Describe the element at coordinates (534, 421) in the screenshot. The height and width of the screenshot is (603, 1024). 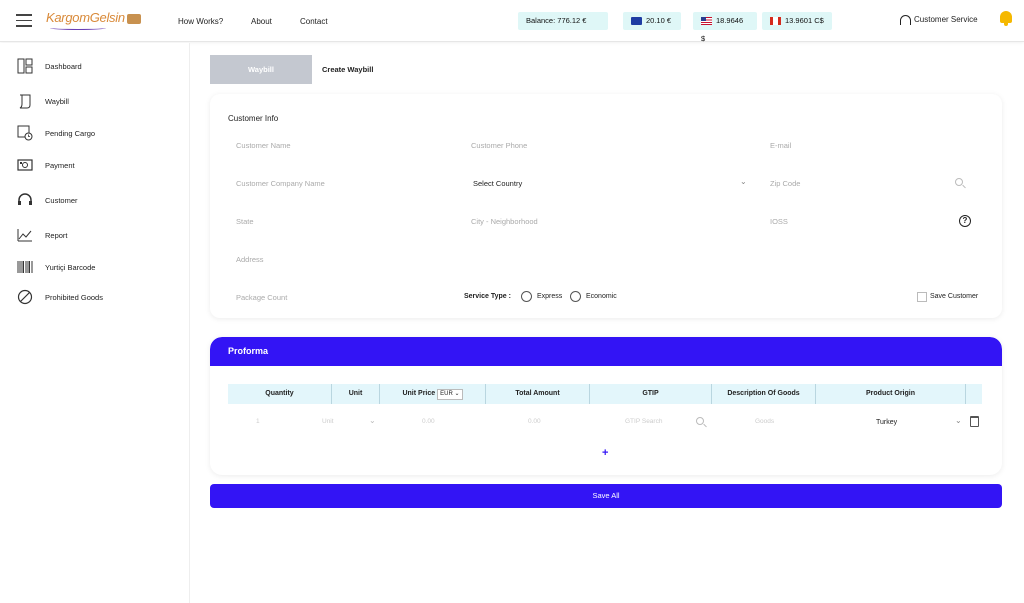
I see `total-amount-input: 0.00` at that location.